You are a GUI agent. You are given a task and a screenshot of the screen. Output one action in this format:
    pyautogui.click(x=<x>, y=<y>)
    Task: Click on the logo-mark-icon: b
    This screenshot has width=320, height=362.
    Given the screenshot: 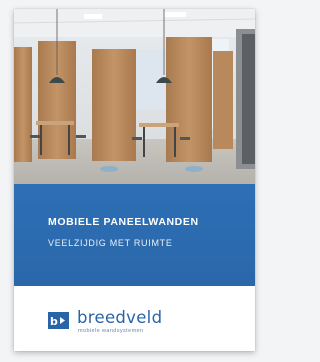 What is the action you would take?
    pyautogui.click(x=58, y=320)
    